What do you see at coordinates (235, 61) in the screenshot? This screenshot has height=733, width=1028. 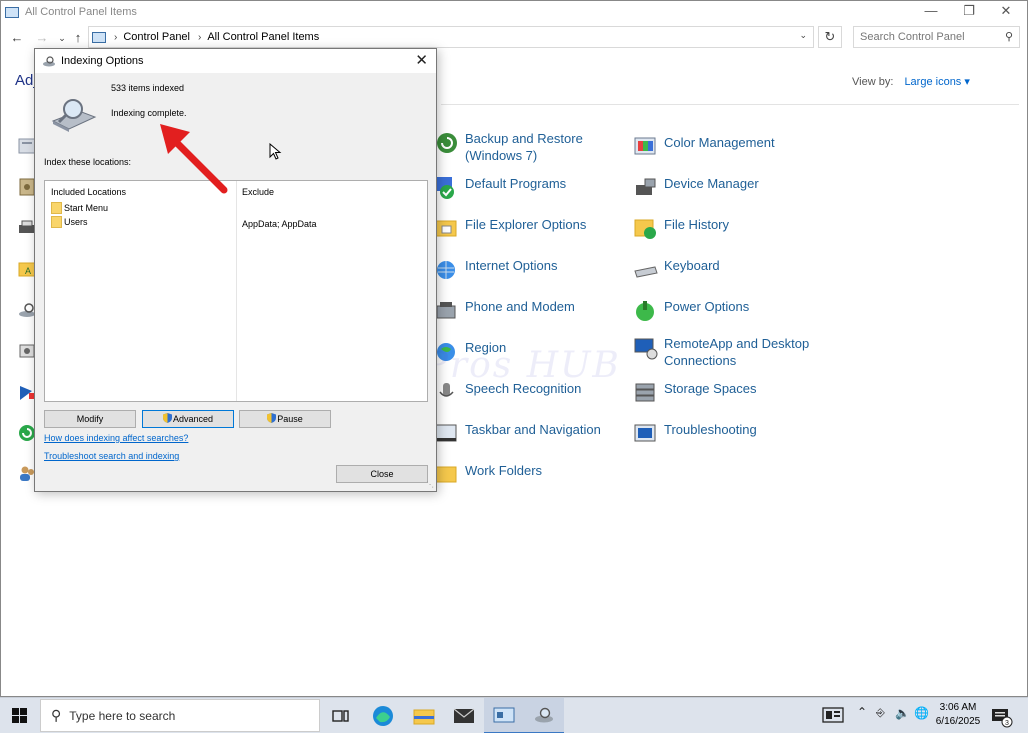 I see `dialog-titlebar: Indexing Options ✕` at bounding box center [235, 61].